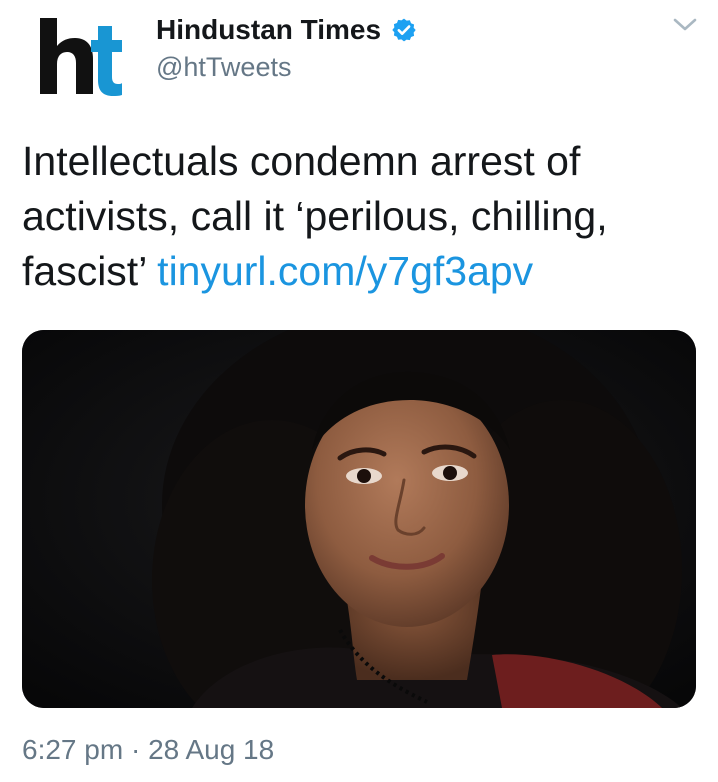 The width and height of the screenshot is (718, 782). Describe the element at coordinates (73, 749) in the screenshot. I see `tweet-time: 6:27 pm` at that location.